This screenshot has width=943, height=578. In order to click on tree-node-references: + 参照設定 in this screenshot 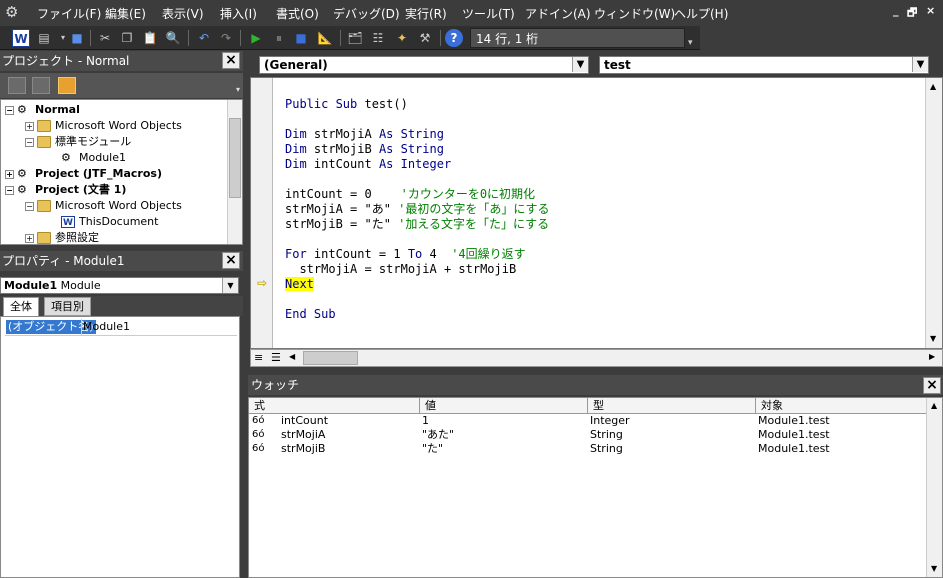, I will do `click(62, 237)`.